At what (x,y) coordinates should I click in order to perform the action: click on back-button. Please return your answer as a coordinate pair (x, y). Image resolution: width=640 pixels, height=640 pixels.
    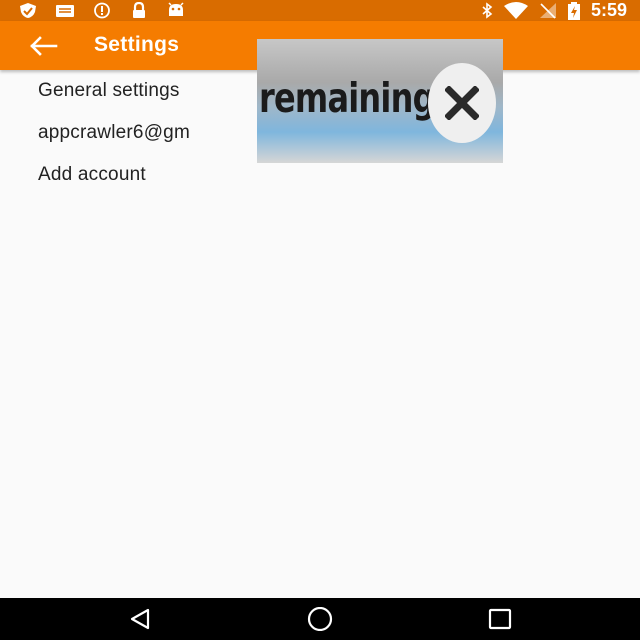
    Looking at the image, I should click on (43, 46).